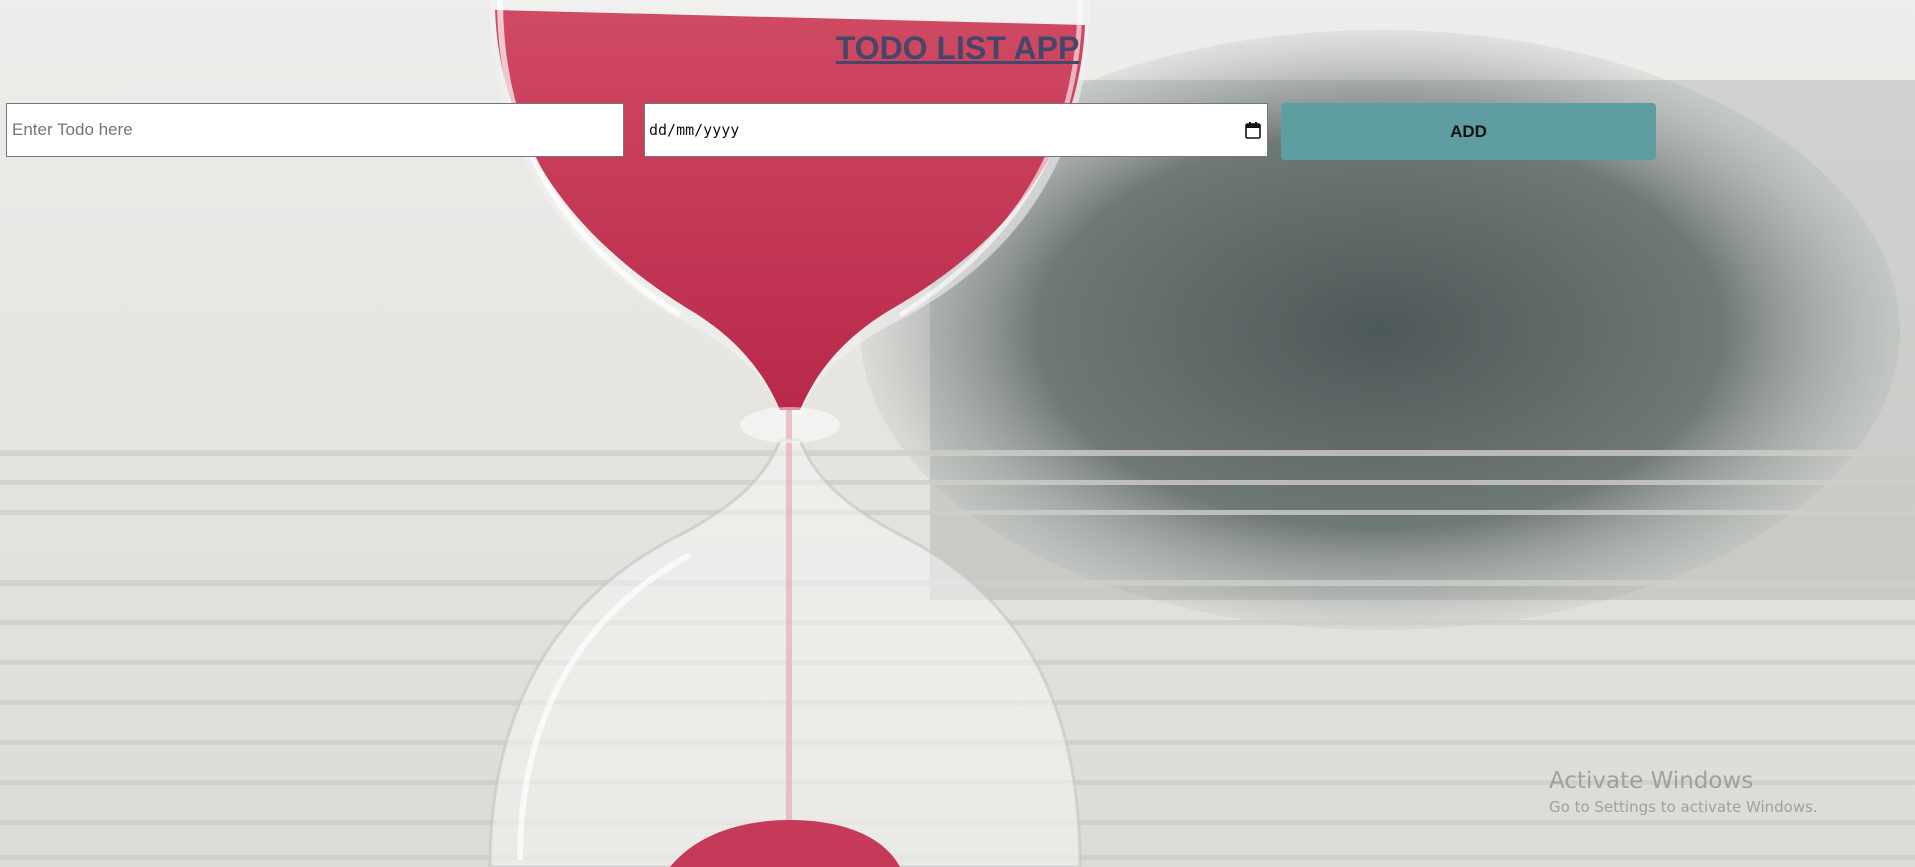  Describe the element at coordinates (1683, 807) in the screenshot. I see `watermark-subtitle: Go to Settings to activate Windows.` at that location.